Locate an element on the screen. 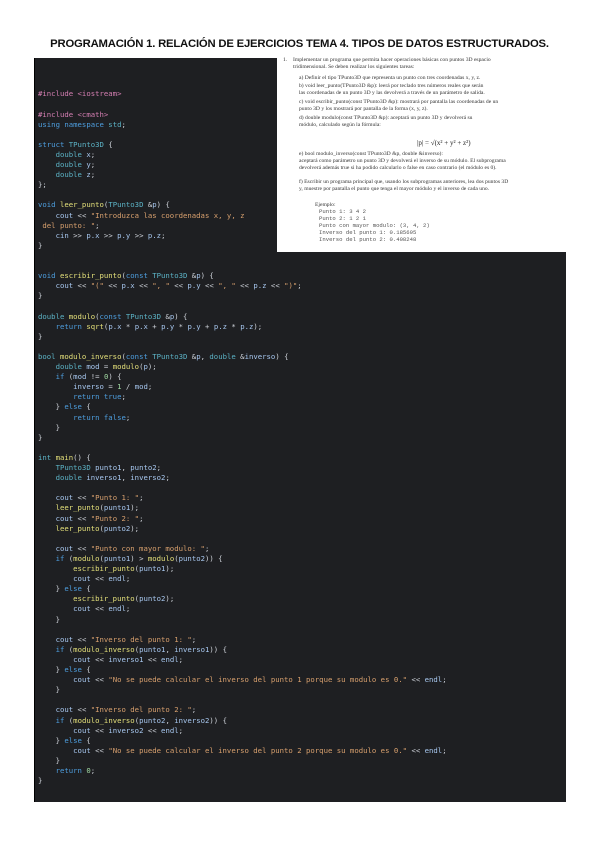  code-token: else is located at coordinates (73, 589).